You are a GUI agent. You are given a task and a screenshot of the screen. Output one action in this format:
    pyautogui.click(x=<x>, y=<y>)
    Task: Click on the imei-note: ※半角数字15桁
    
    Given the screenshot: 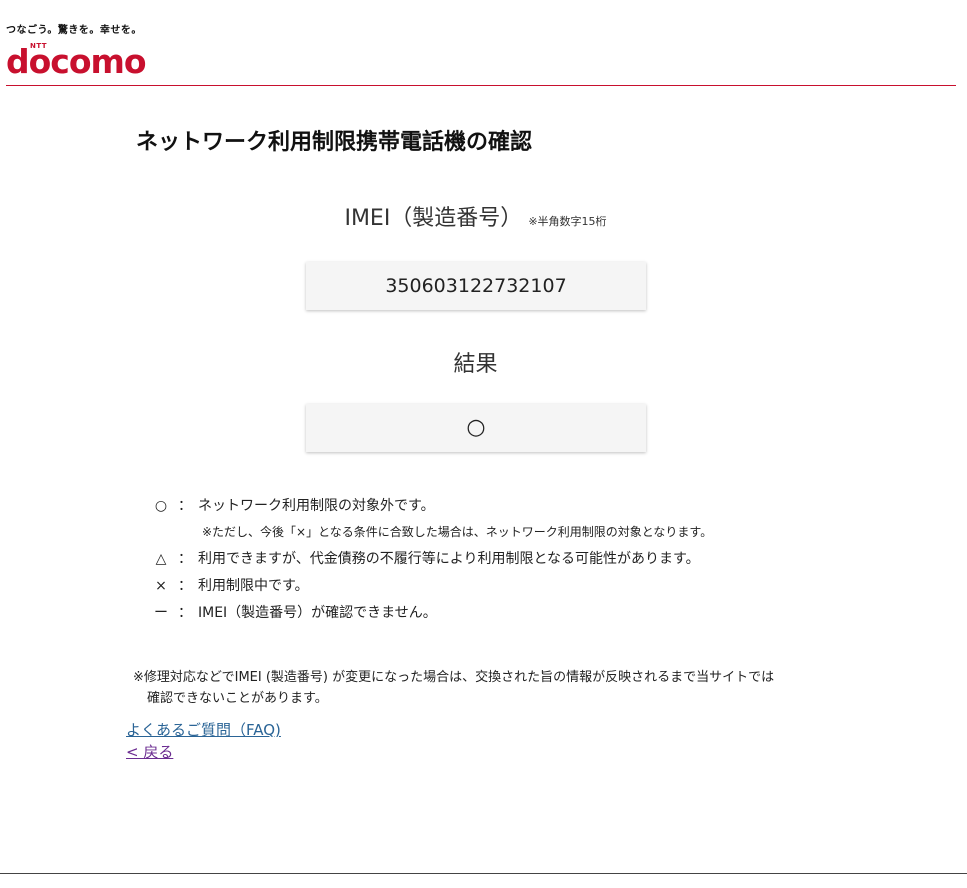 What is the action you would take?
    pyautogui.click(x=567, y=221)
    